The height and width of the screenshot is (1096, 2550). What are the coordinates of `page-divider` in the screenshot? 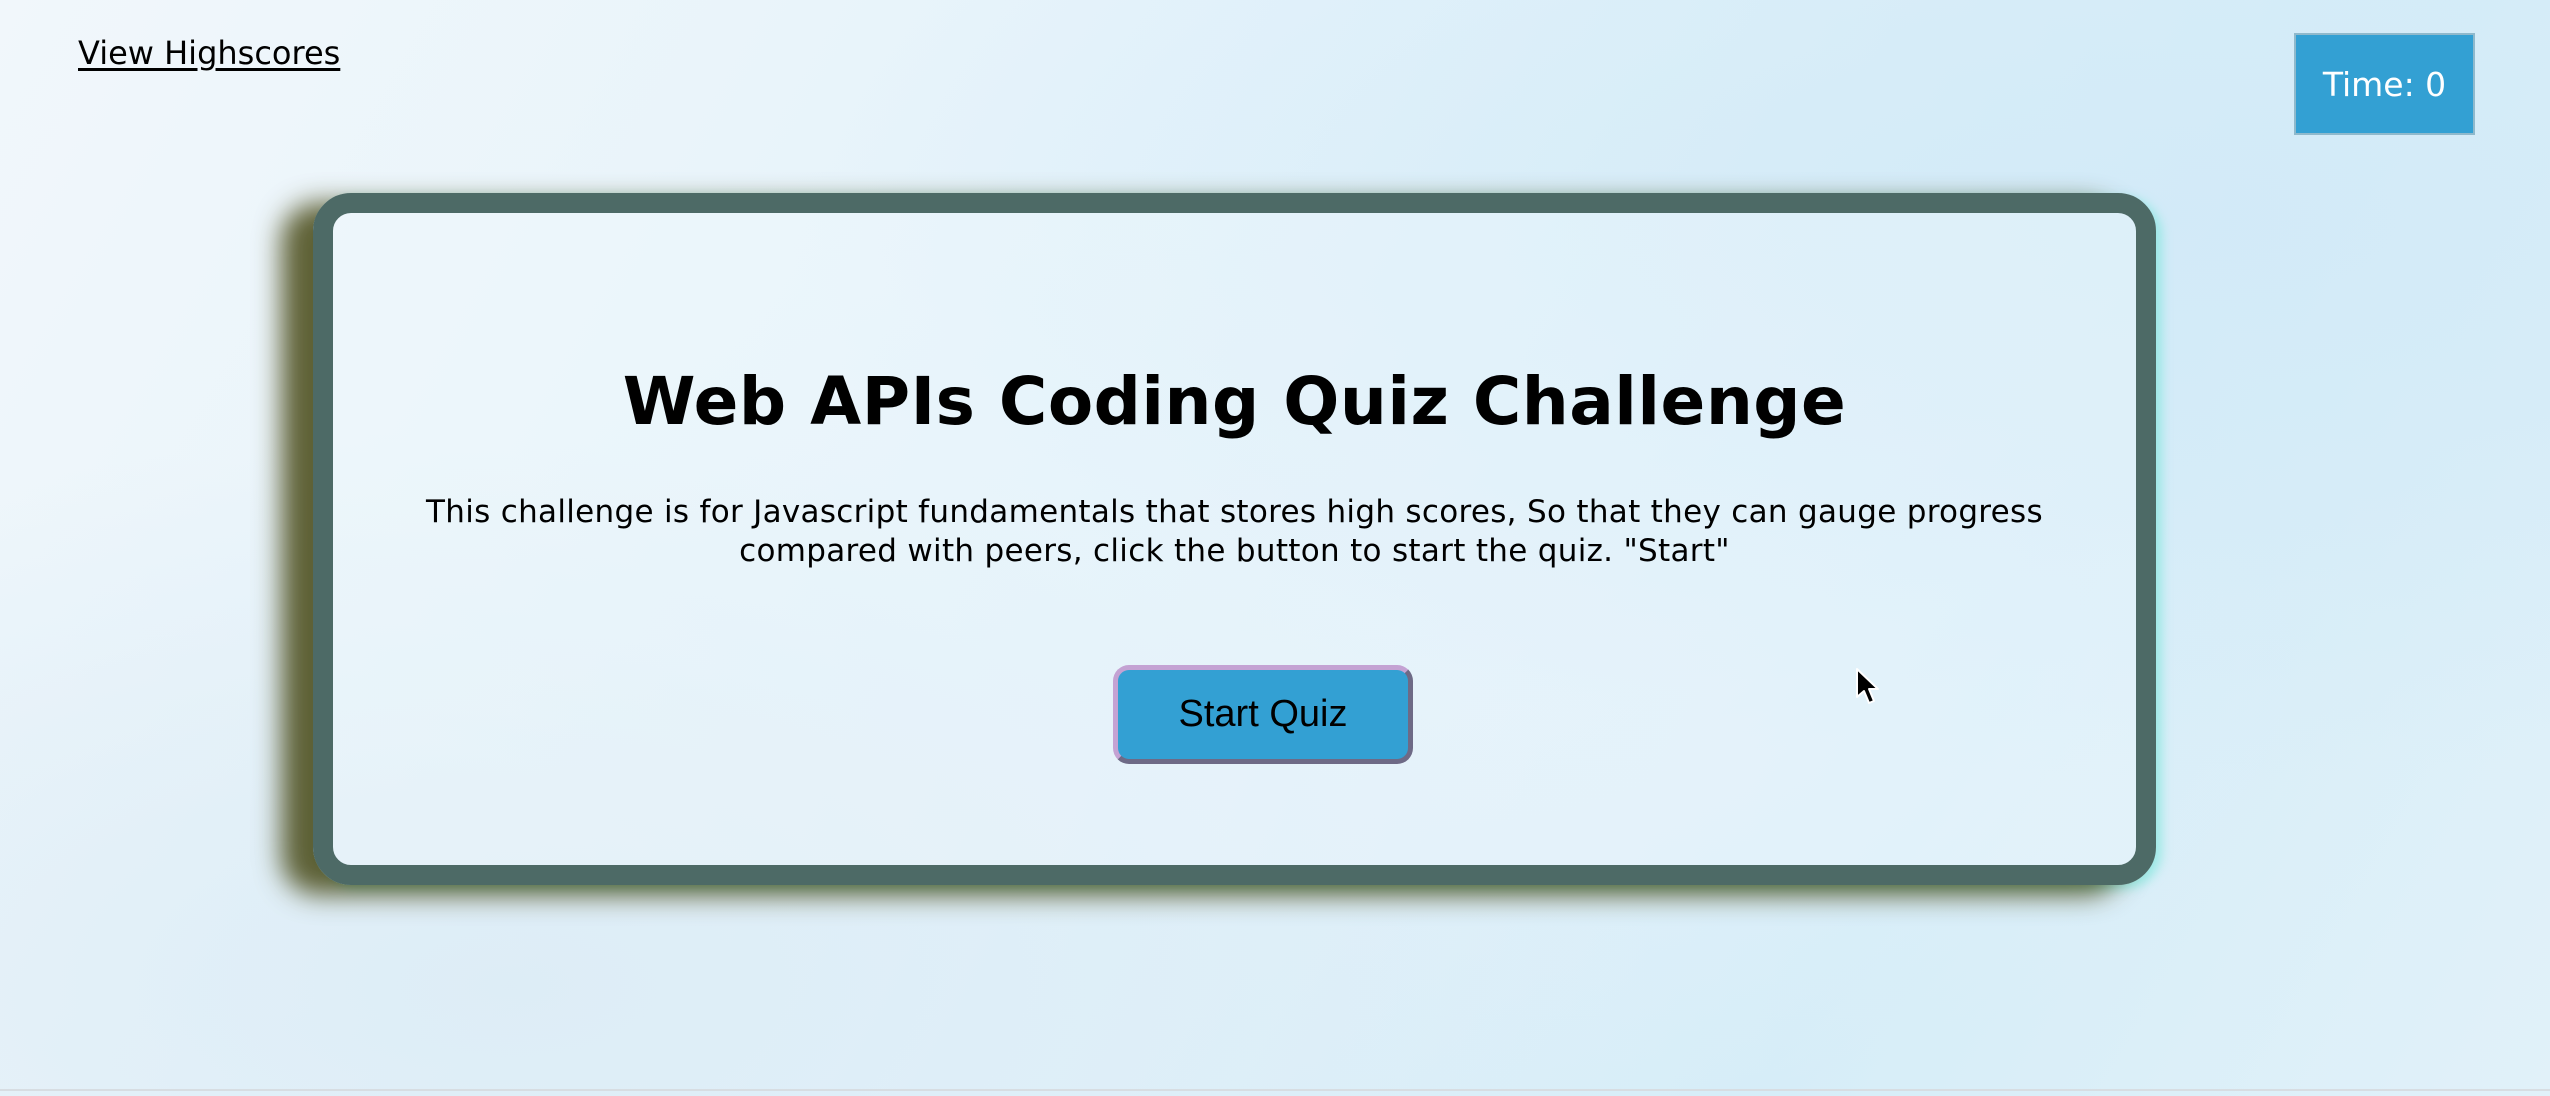 It's located at (1275, 1090).